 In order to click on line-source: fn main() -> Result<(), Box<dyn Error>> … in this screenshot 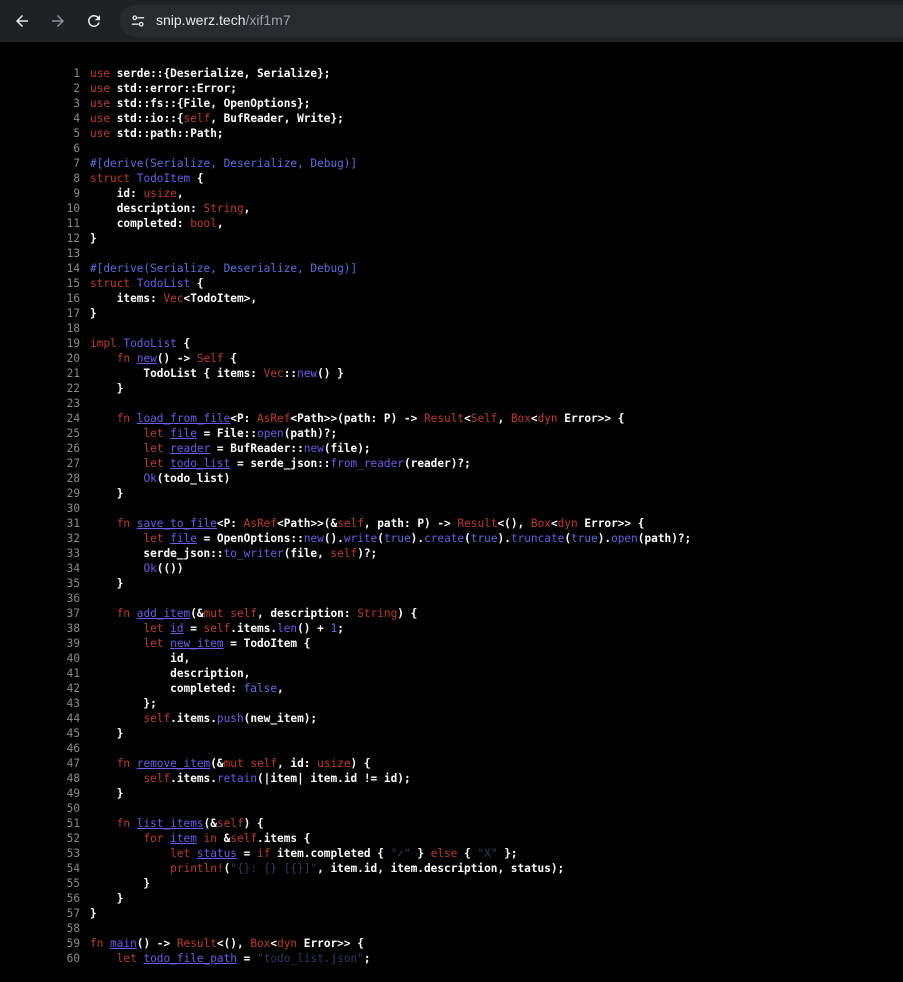, I will do `click(227, 943)`.